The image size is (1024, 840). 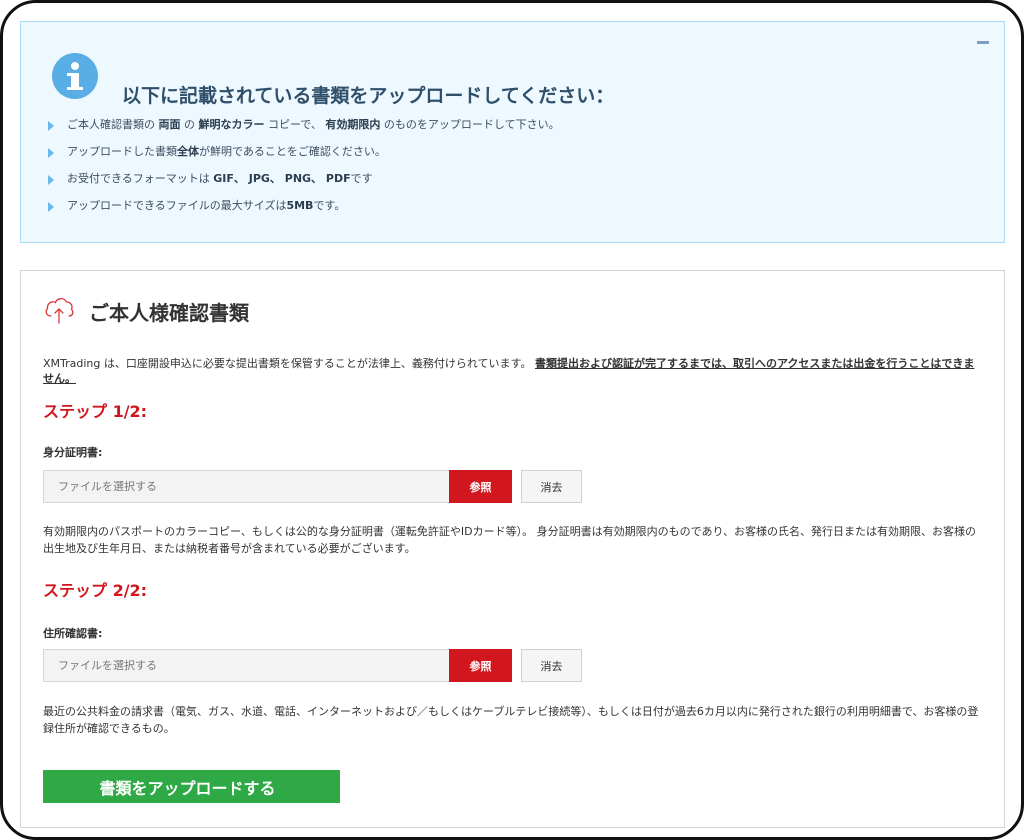 I want to click on info-icon, so click(x=75, y=76).